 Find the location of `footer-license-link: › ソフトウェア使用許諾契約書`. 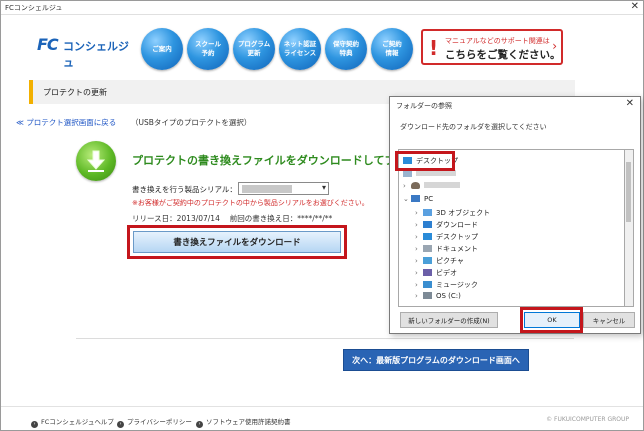

footer-license-link: › ソフトウェア使用許諾契約書 is located at coordinates (243, 422).